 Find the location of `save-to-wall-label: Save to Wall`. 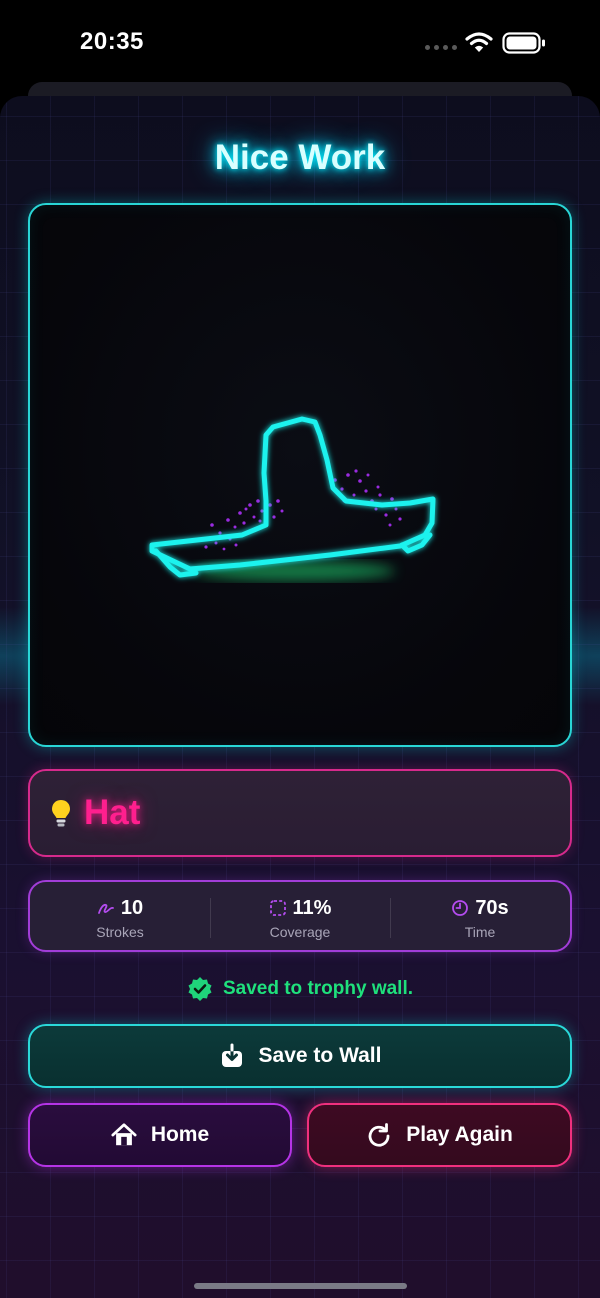

save-to-wall-label: Save to Wall is located at coordinates (320, 1055).